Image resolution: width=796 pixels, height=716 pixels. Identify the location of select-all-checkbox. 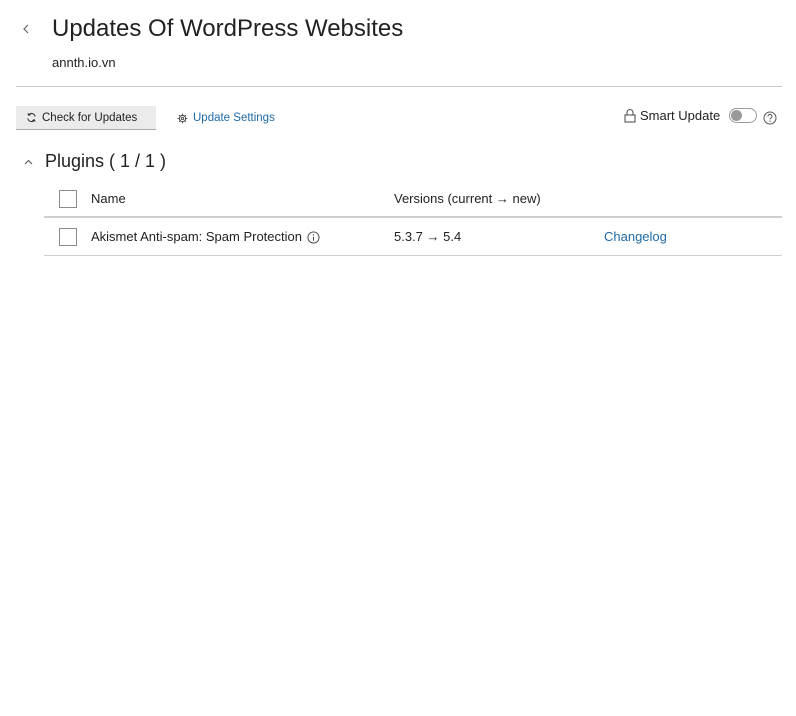
(68, 199).